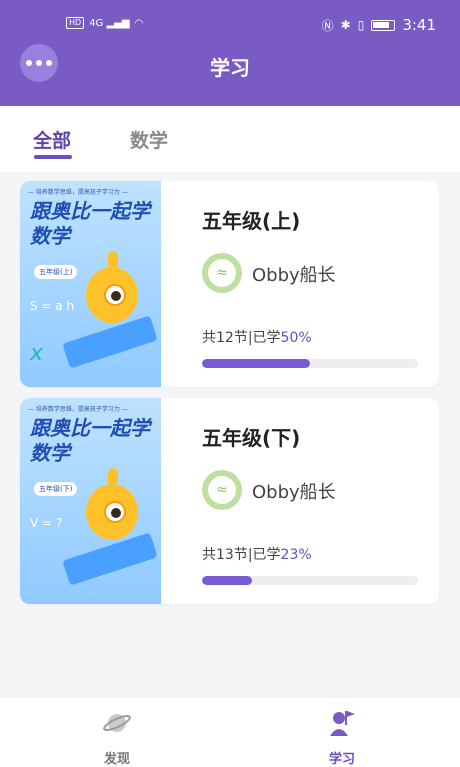  What do you see at coordinates (90, 501) in the screenshot?
I see `course-cover: — 培养数学思维，提高孩子学习力 — 跟奥比一起学数学 五年级(下) V = ?` at bounding box center [90, 501].